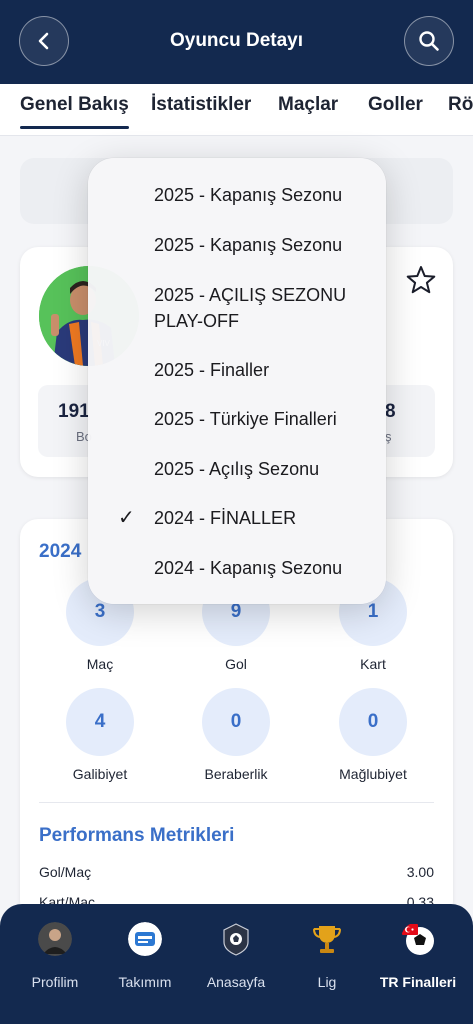  I want to click on metric-value: 3.00, so click(420, 872).